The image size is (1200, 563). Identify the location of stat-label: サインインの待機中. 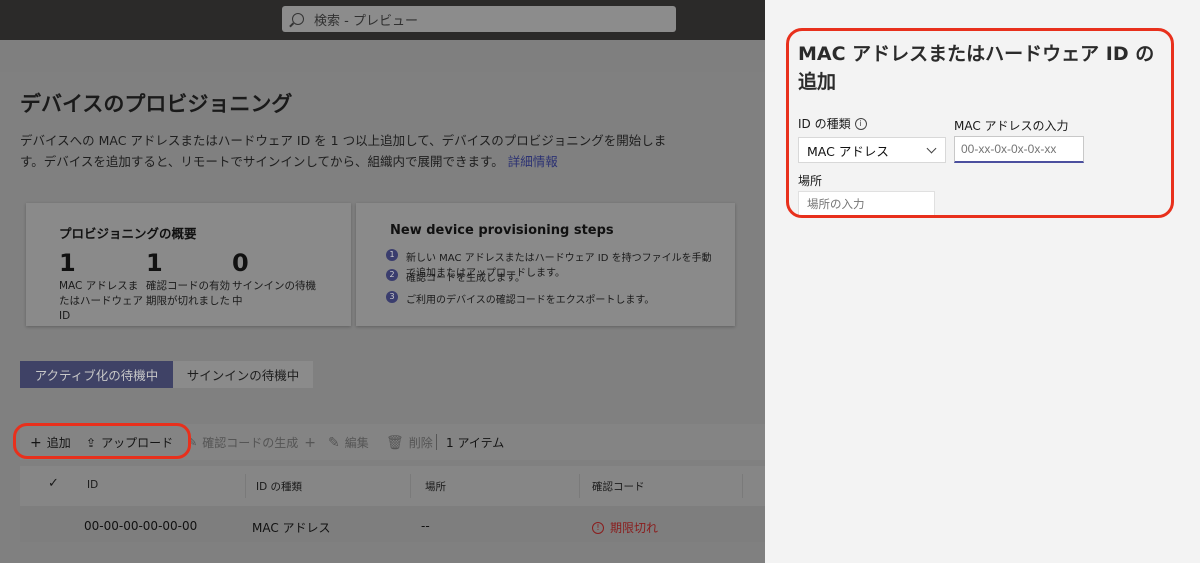
(274, 293).